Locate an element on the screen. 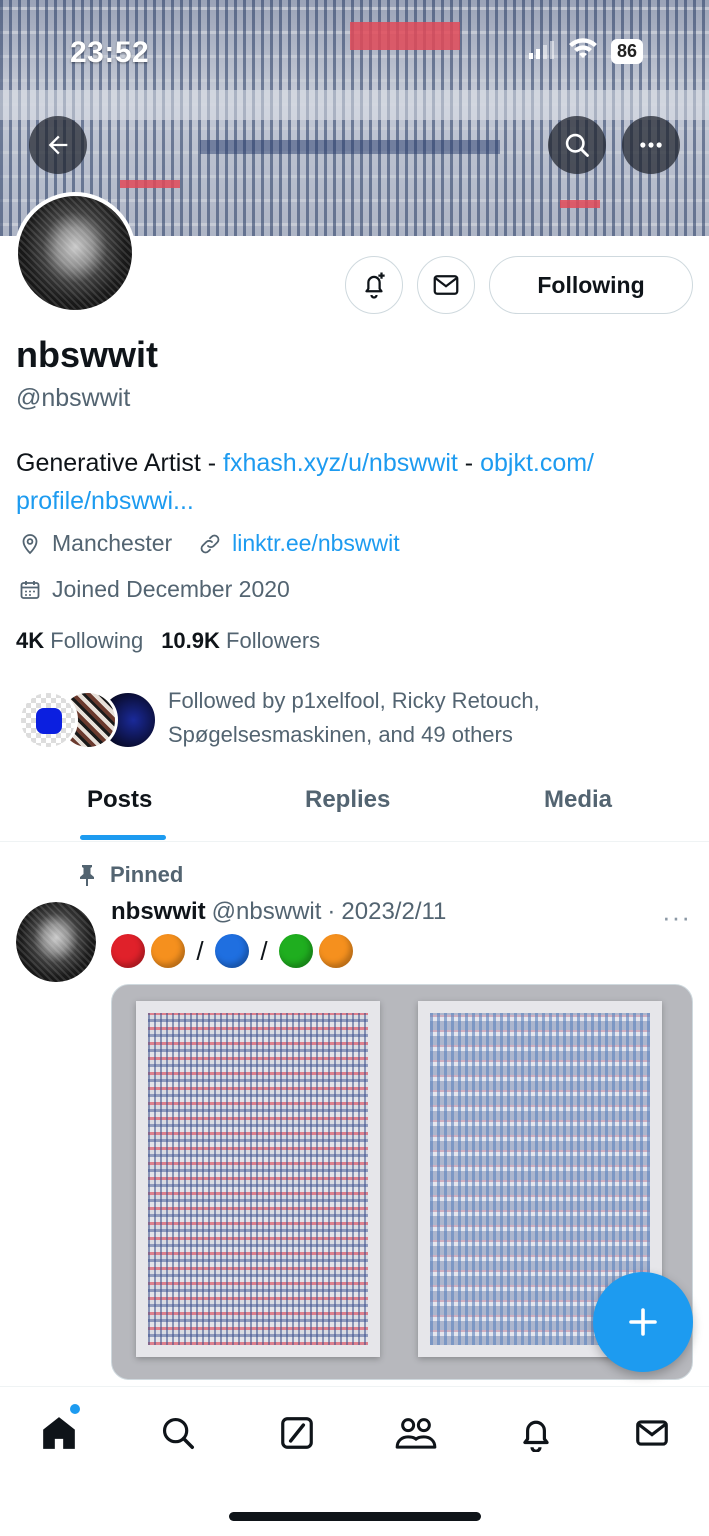 The height and width of the screenshot is (1536, 709). profile-avatar is located at coordinates (75, 253).